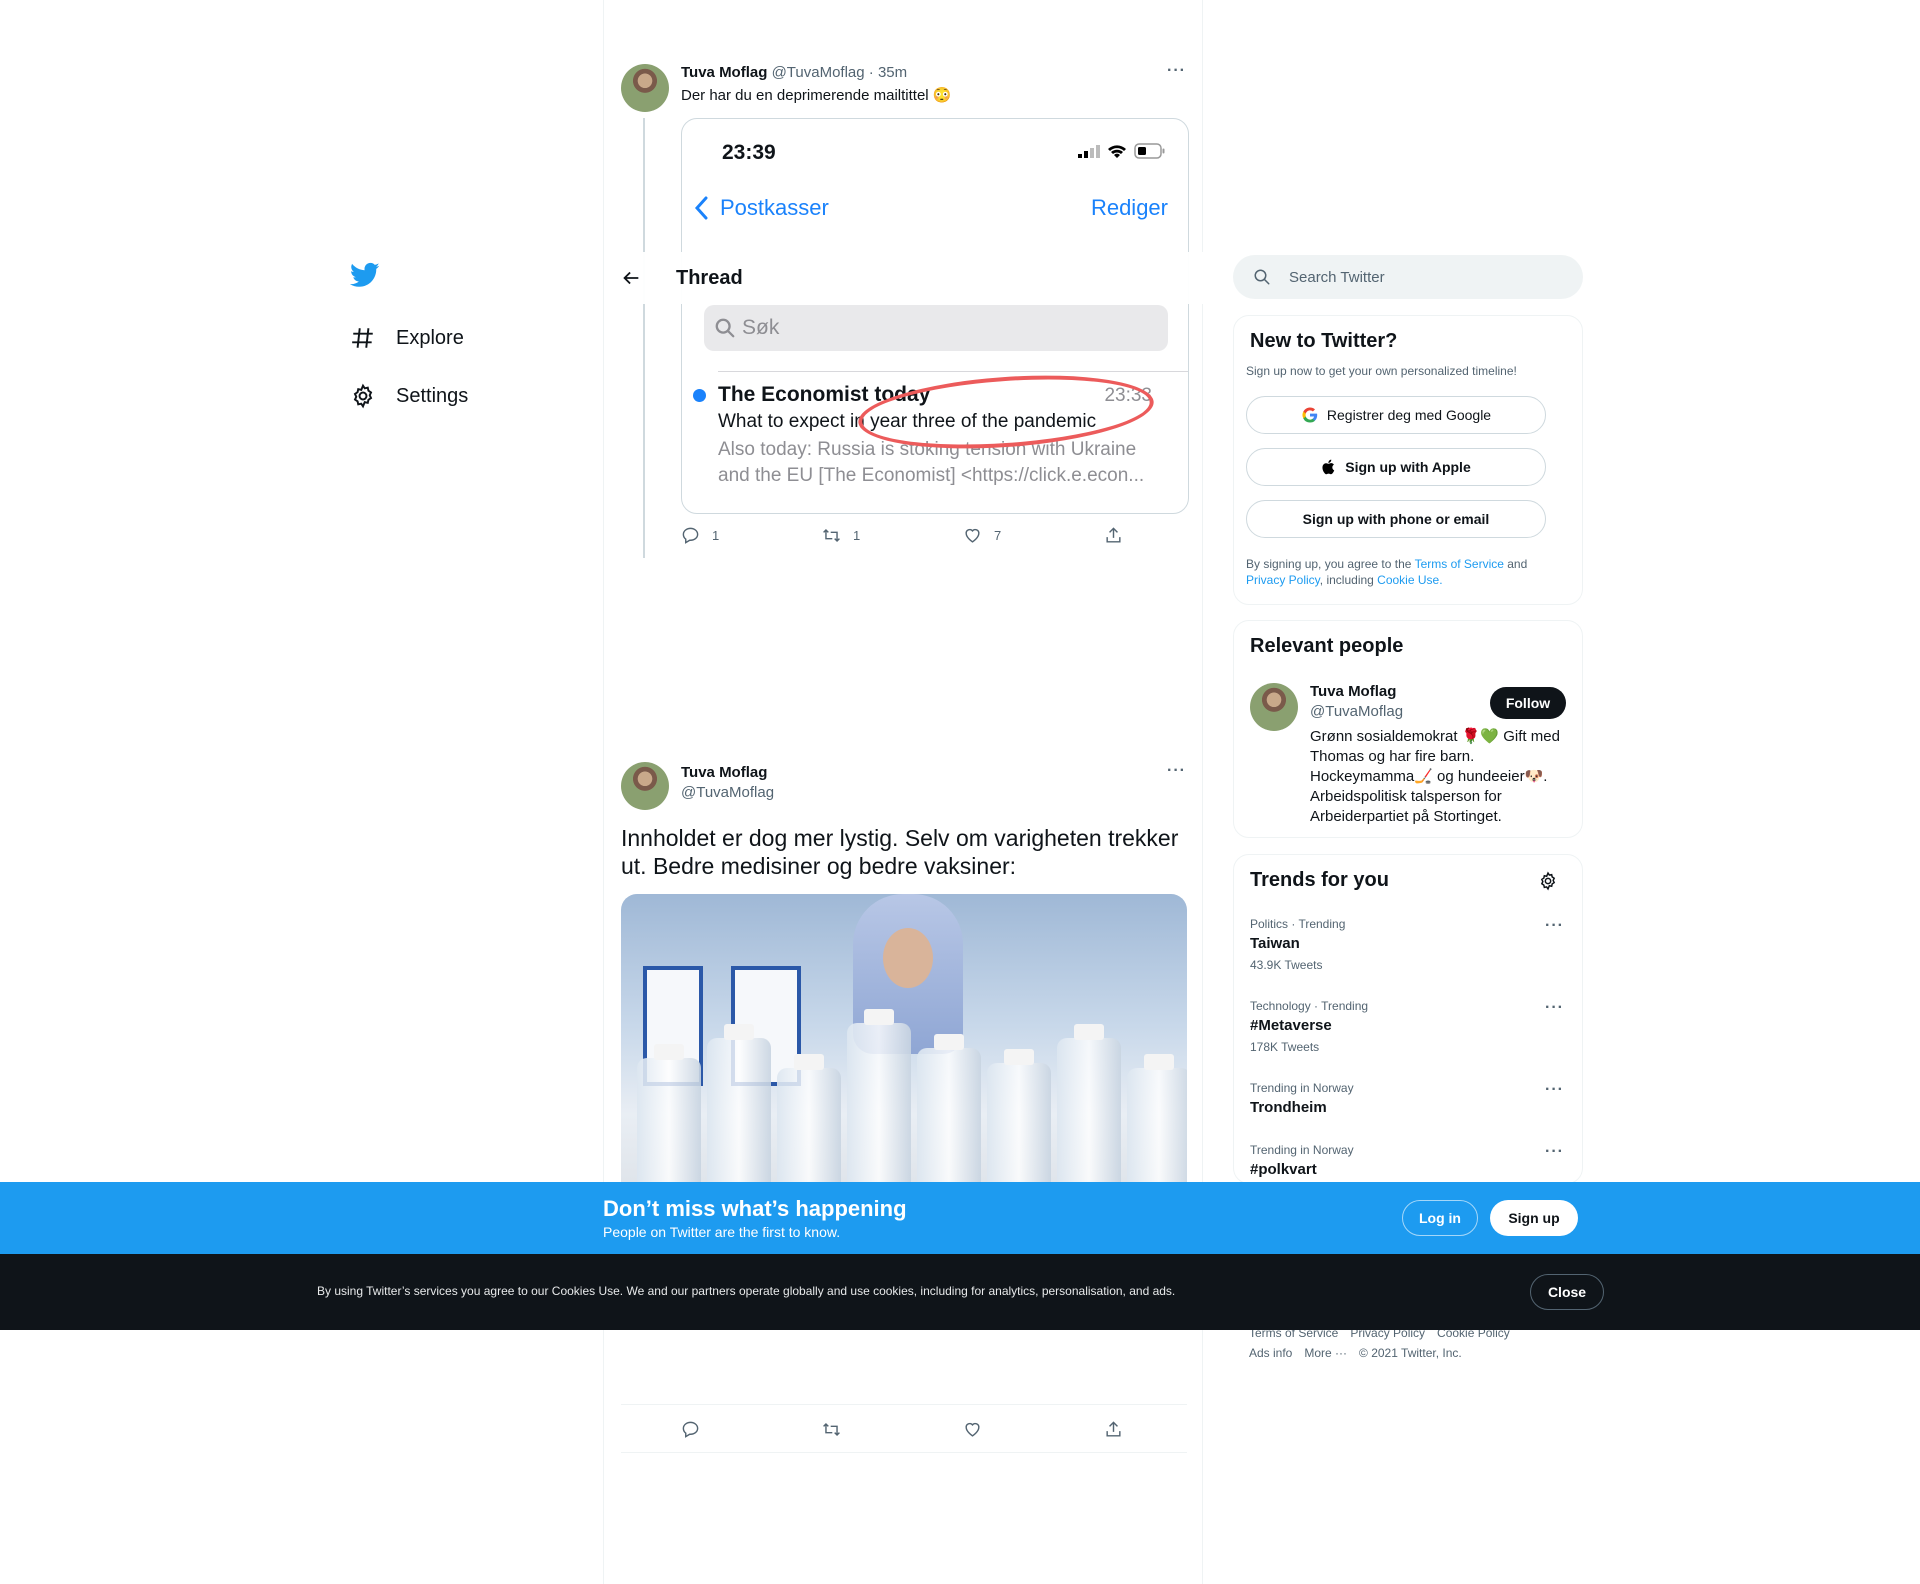 This screenshot has height=1584, width=1920. What do you see at coordinates (908, 958) in the screenshot?
I see `lab-worker-face` at bounding box center [908, 958].